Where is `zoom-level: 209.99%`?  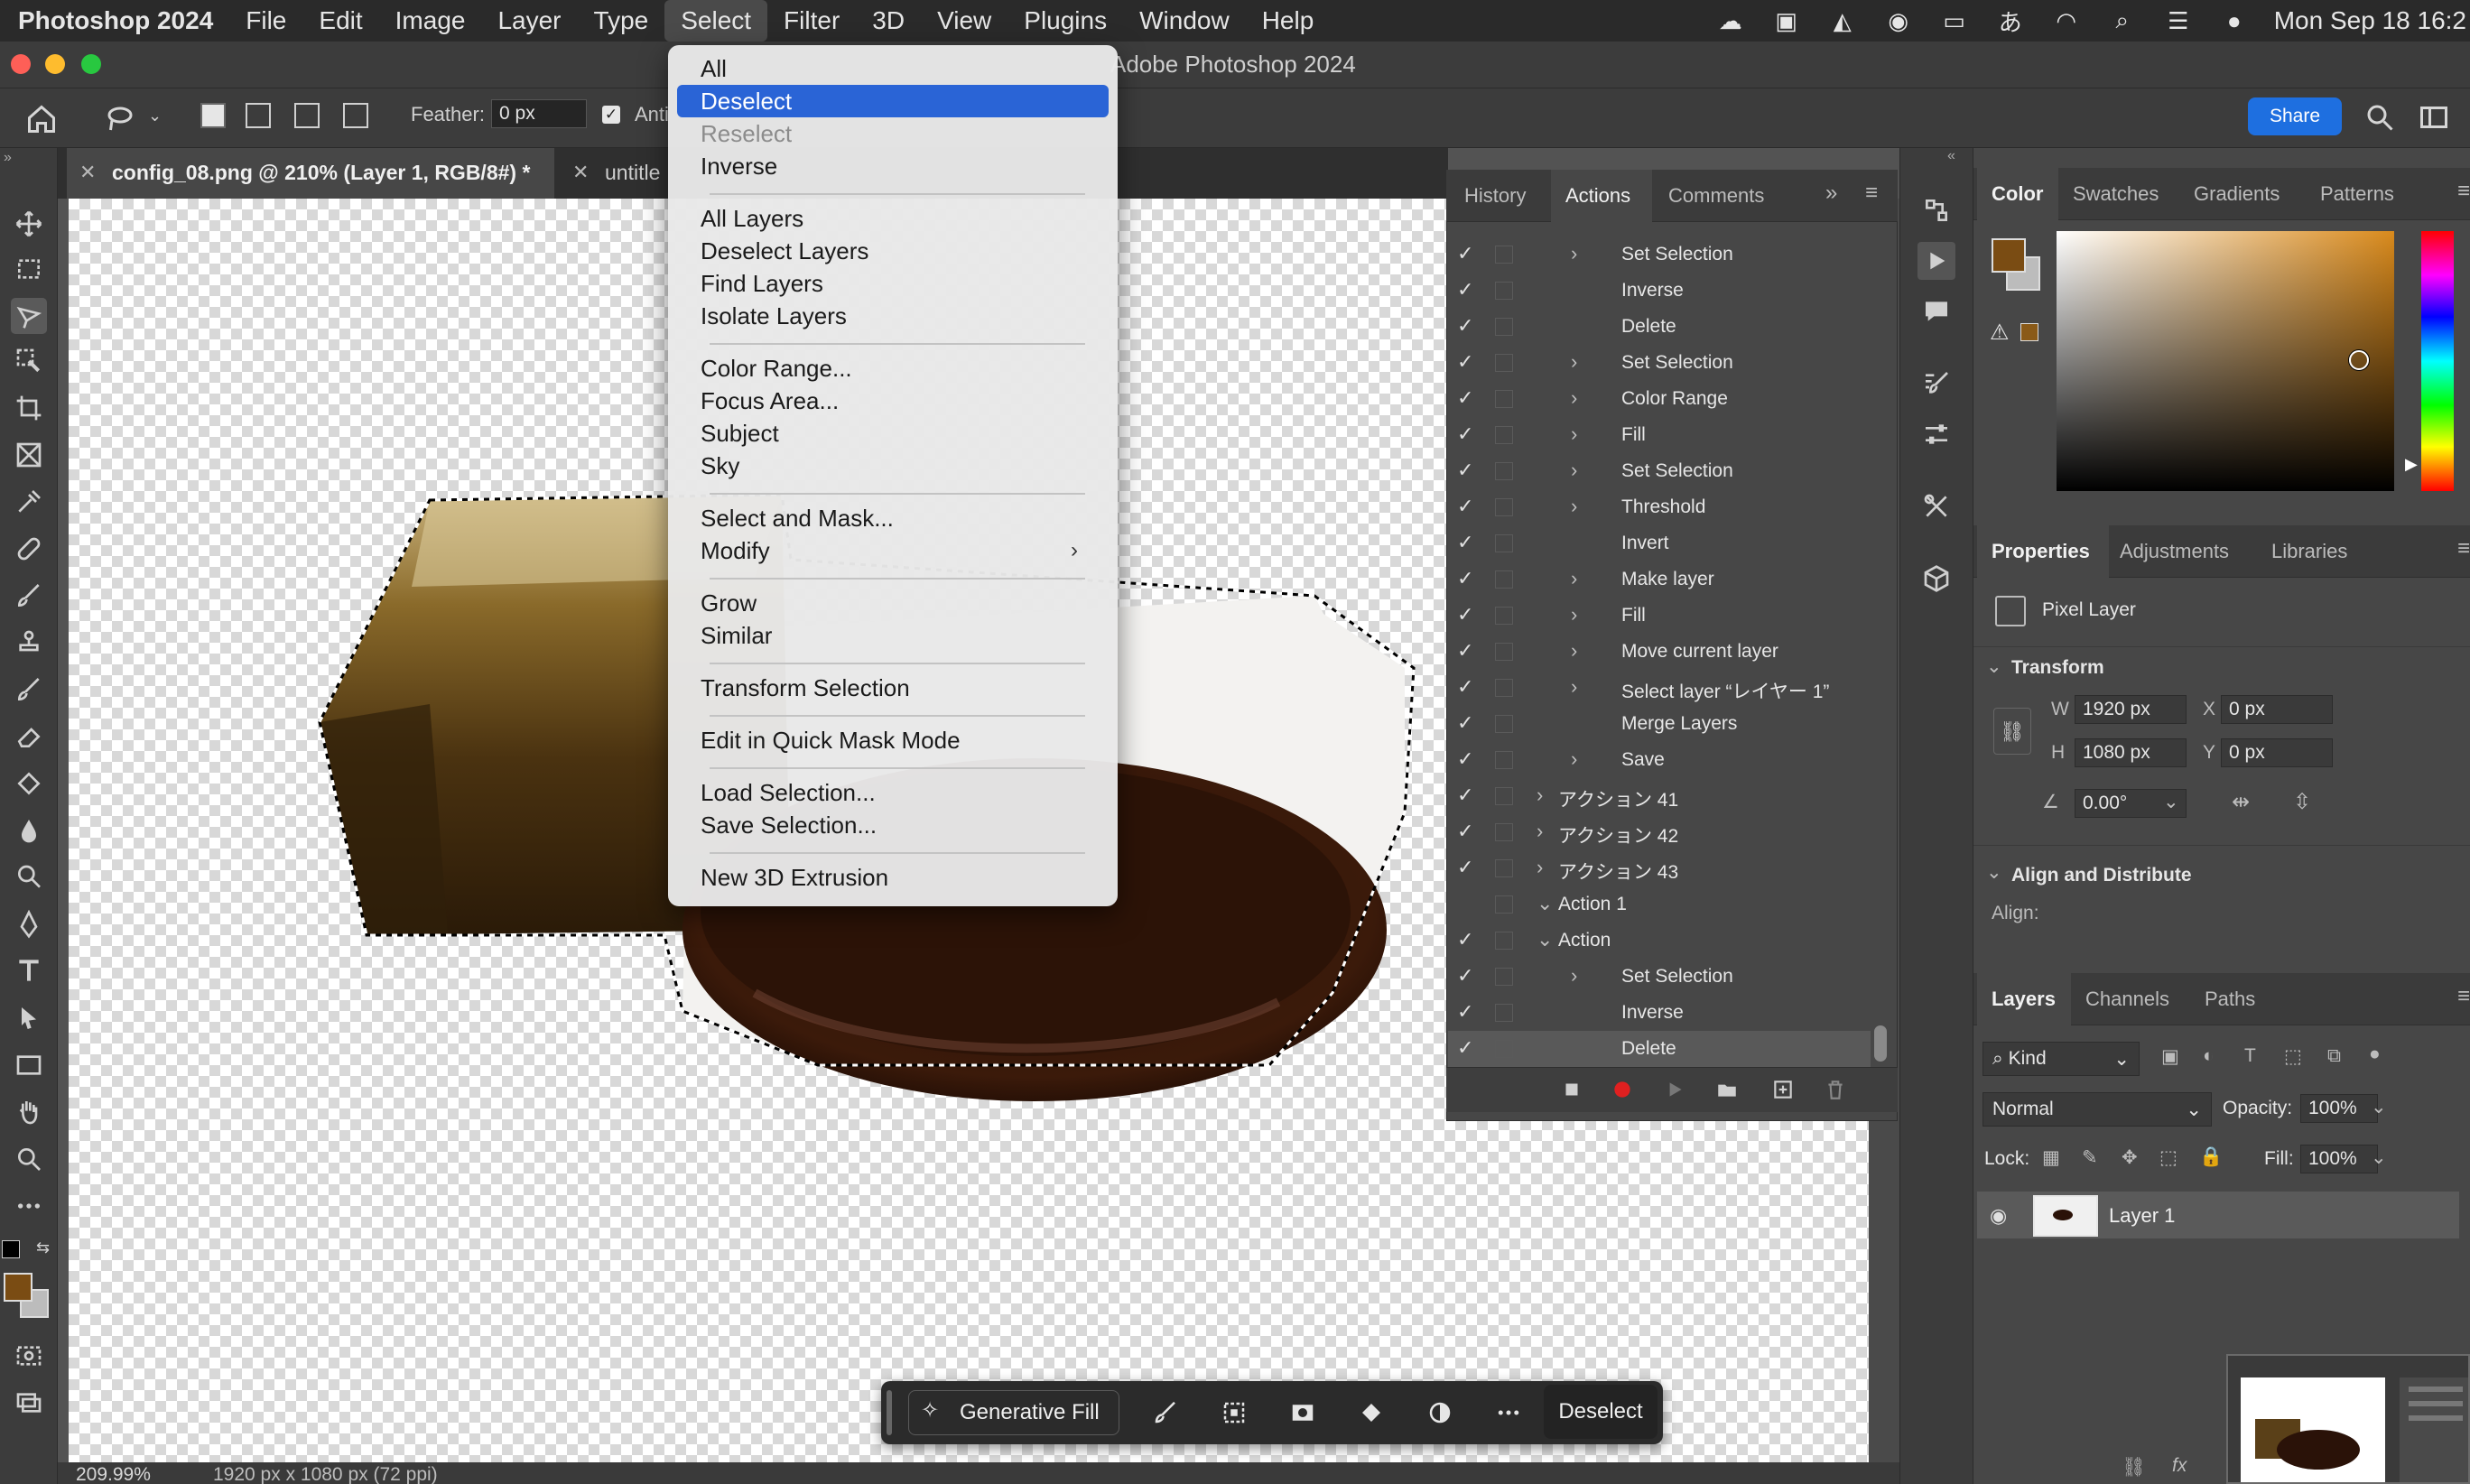 zoom-level: 209.99% is located at coordinates (114, 1474).